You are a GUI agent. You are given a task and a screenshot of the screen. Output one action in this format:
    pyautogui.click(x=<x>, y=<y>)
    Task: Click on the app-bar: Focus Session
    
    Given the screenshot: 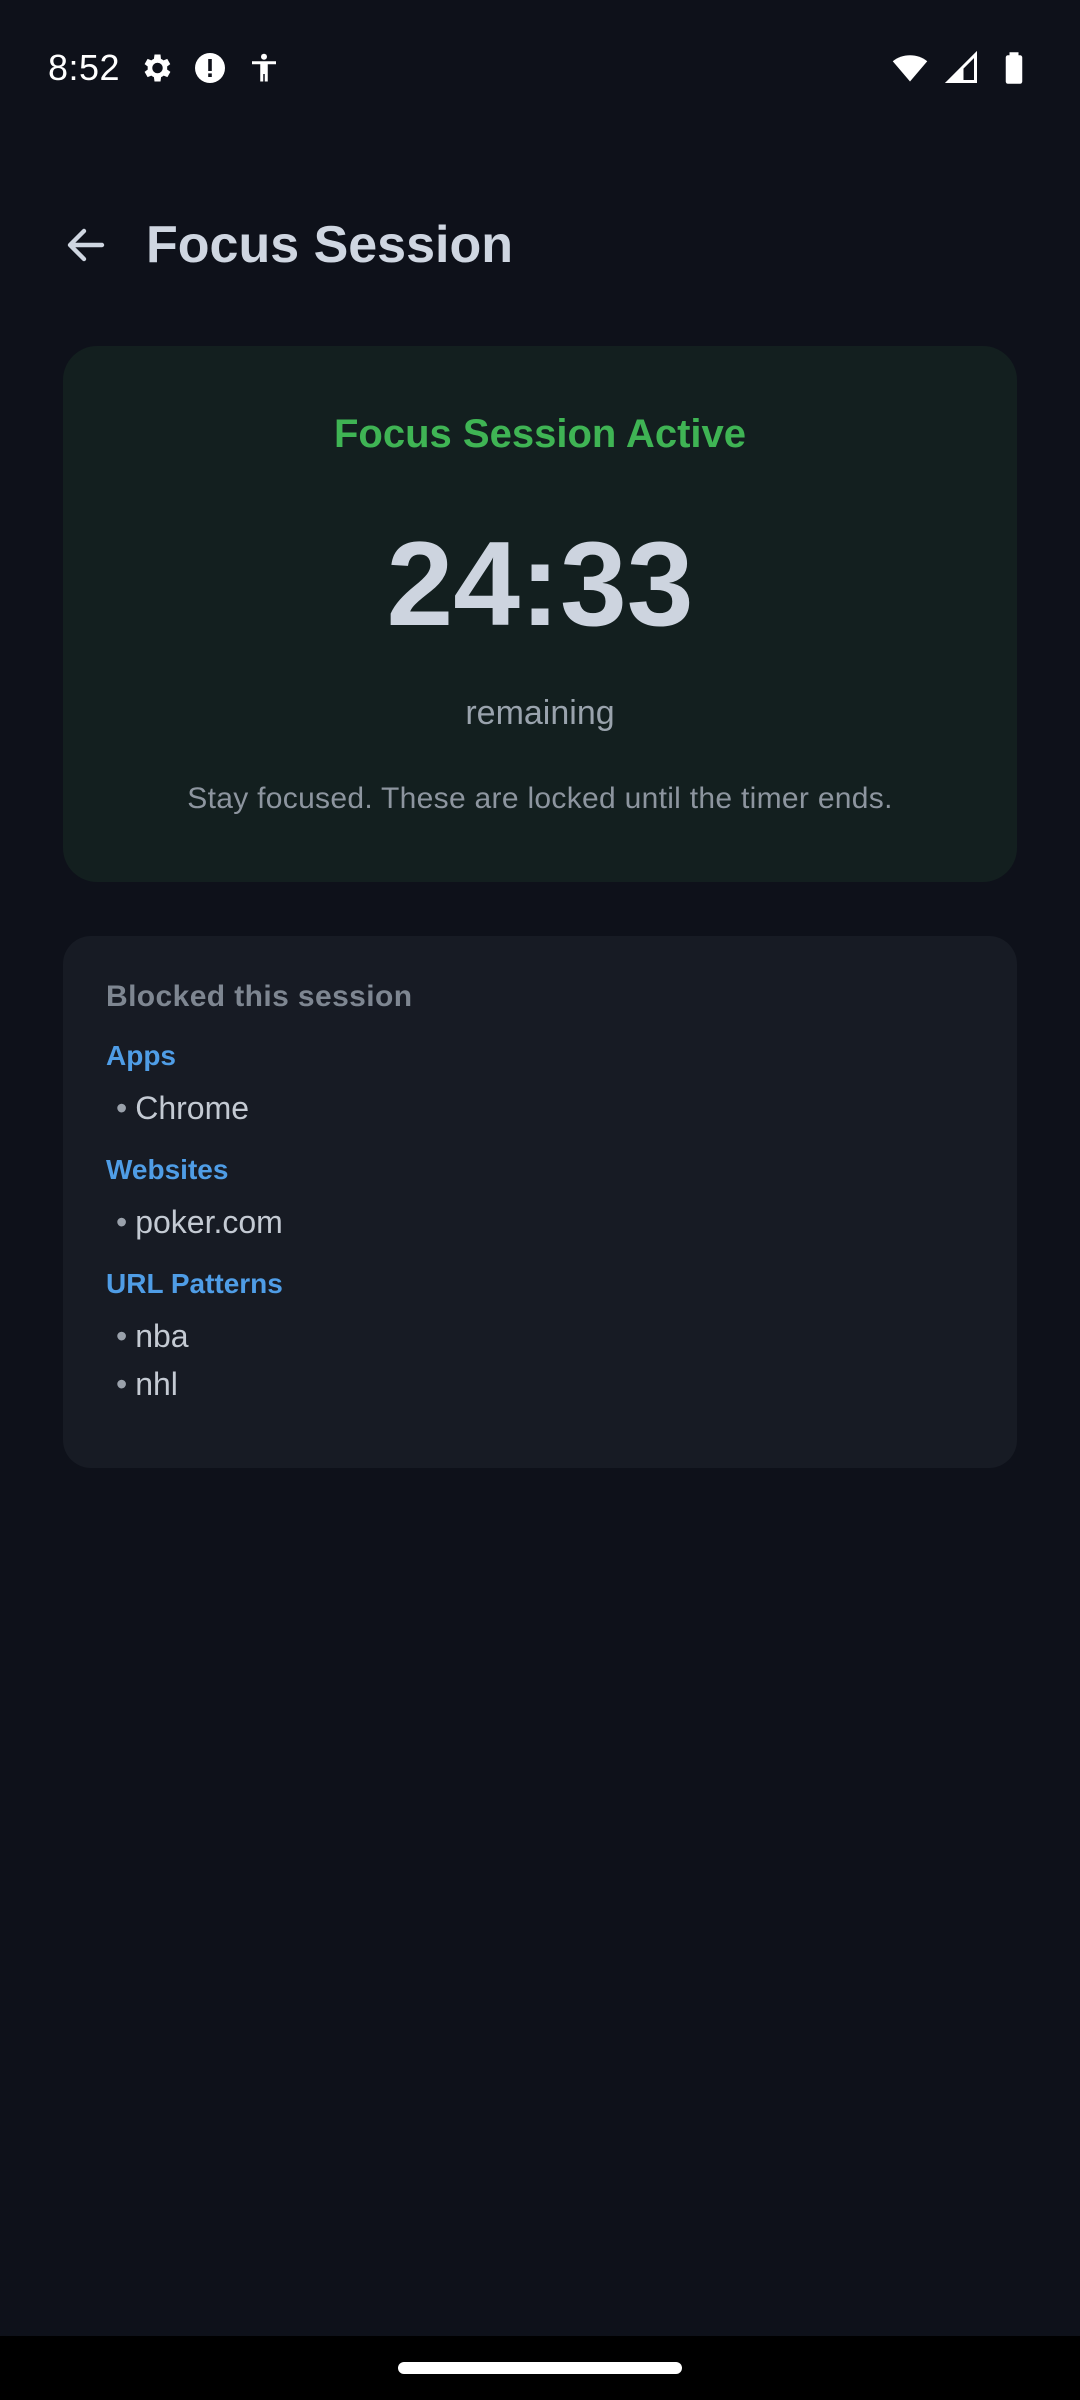 What is the action you would take?
    pyautogui.click(x=540, y=245)
    